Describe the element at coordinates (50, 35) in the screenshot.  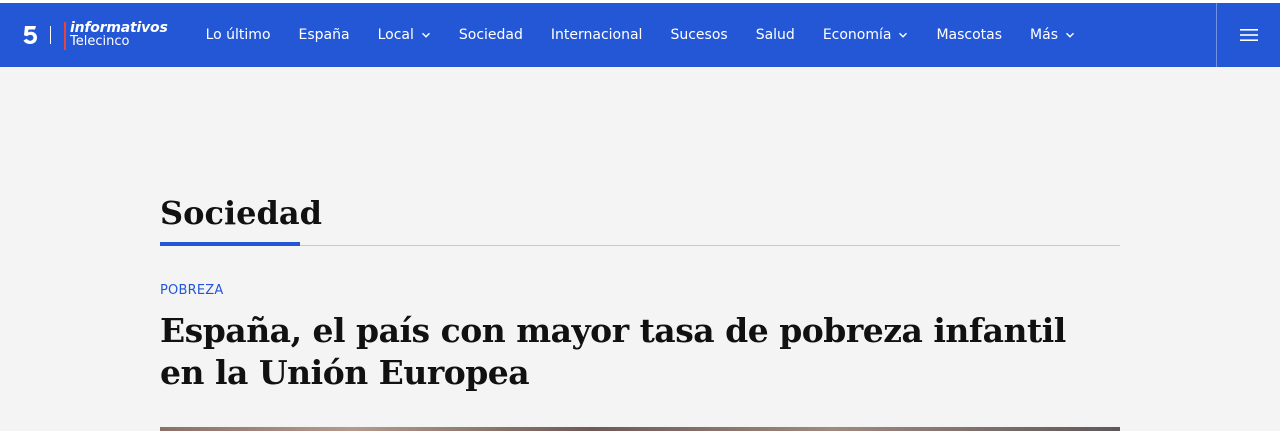
I see `brand-separator` at that location.